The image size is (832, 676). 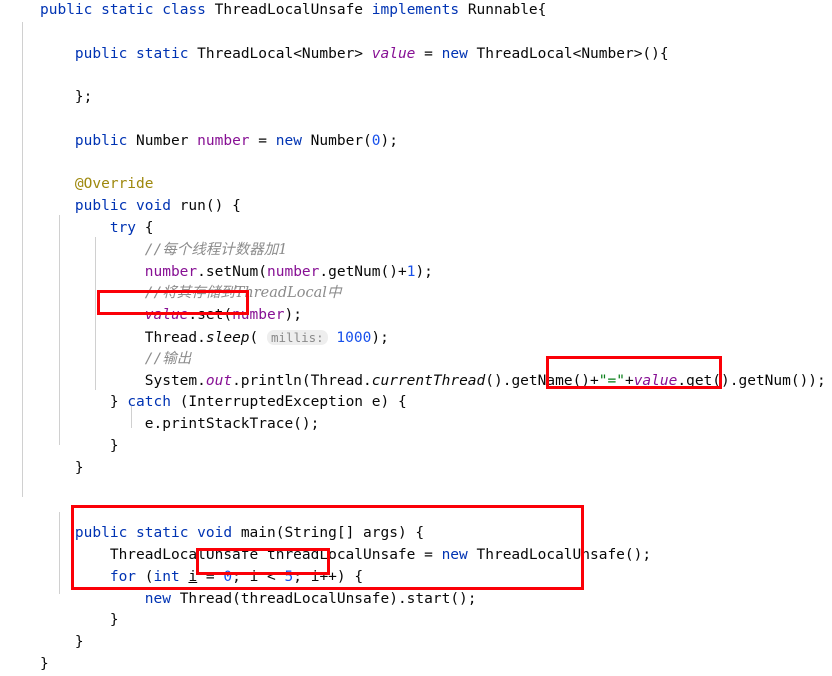 I want to click on code-token: ().getName()+, so click(x=542, y=380).